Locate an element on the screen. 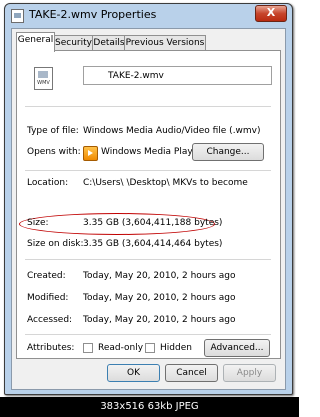 This screenshot has width=320, height=417. ok-button: OK is located at coordinates (133, 373).